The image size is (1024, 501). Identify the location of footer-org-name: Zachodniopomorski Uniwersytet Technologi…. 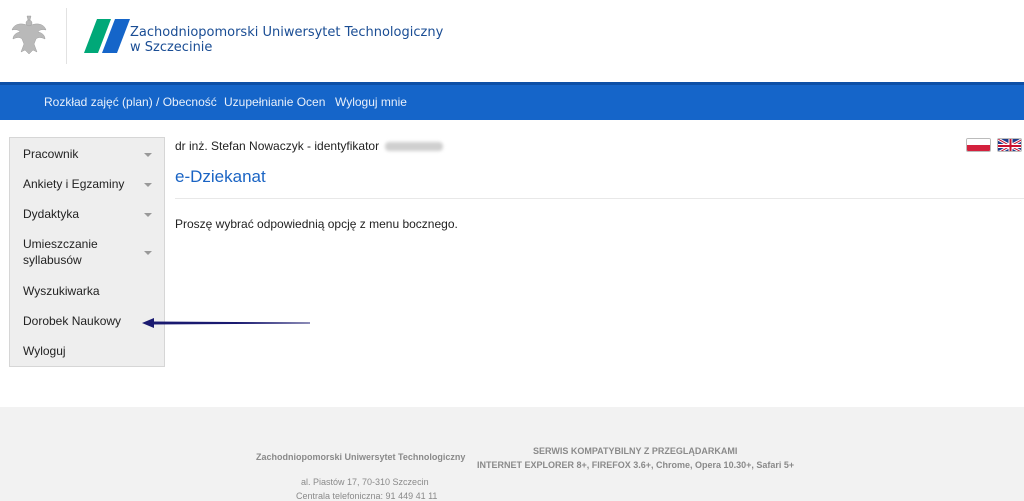
(361, 457).